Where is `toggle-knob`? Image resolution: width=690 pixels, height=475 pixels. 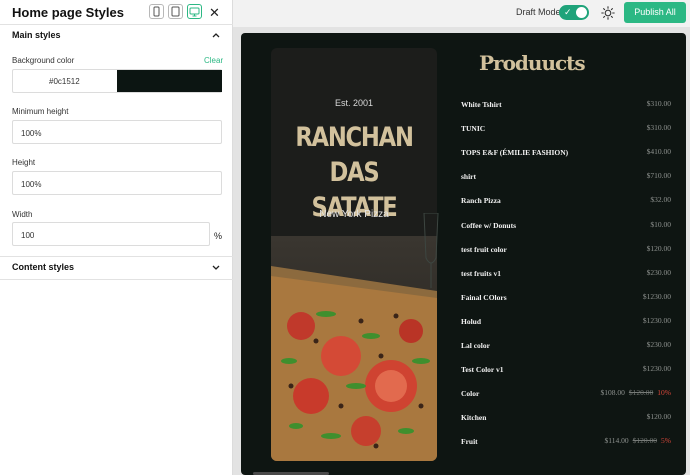
toggle-knob is located at coordinates (581, 12).